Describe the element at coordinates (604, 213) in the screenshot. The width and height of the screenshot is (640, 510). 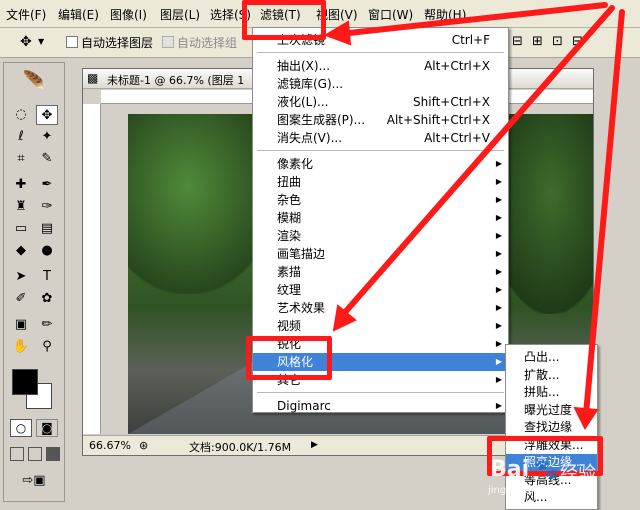
I see `arrow-to-submenu` at that location.